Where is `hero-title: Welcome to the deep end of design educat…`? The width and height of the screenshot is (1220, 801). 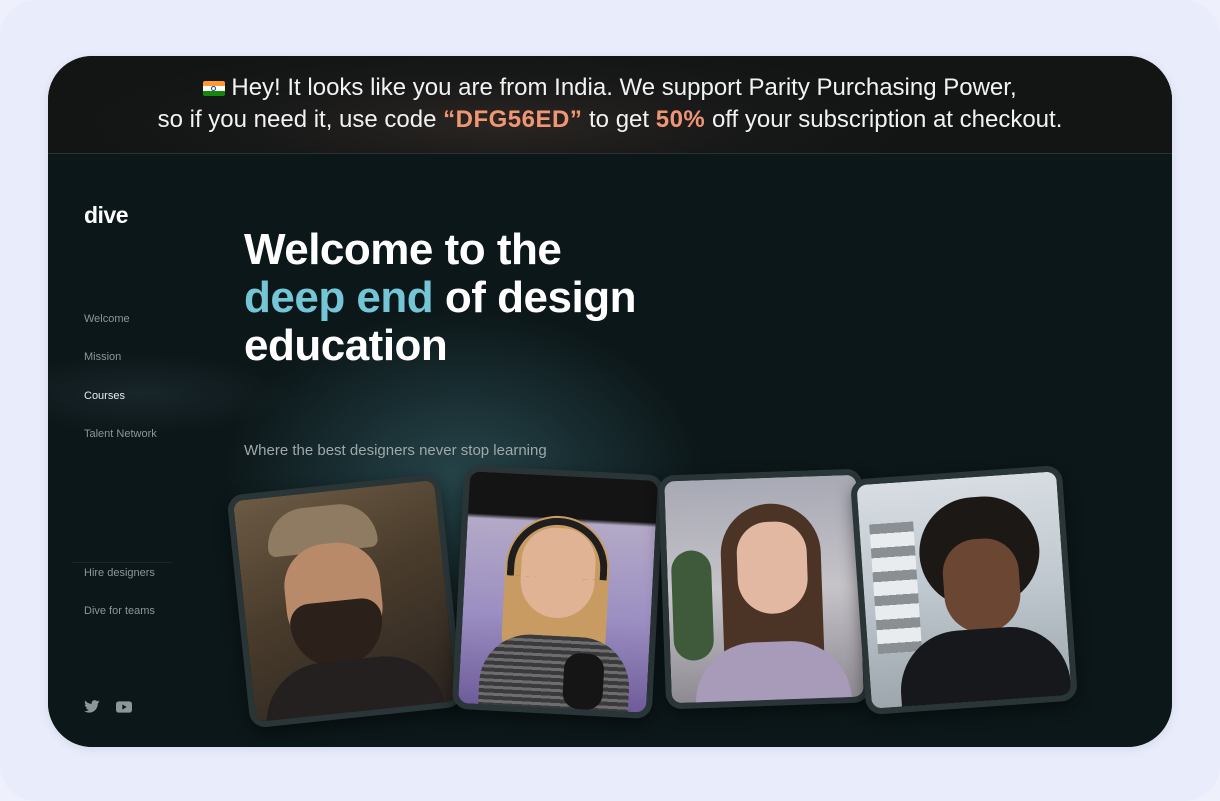 hero-title: Welcome to the deep end of design educat… is located at coordinates (440, 298).